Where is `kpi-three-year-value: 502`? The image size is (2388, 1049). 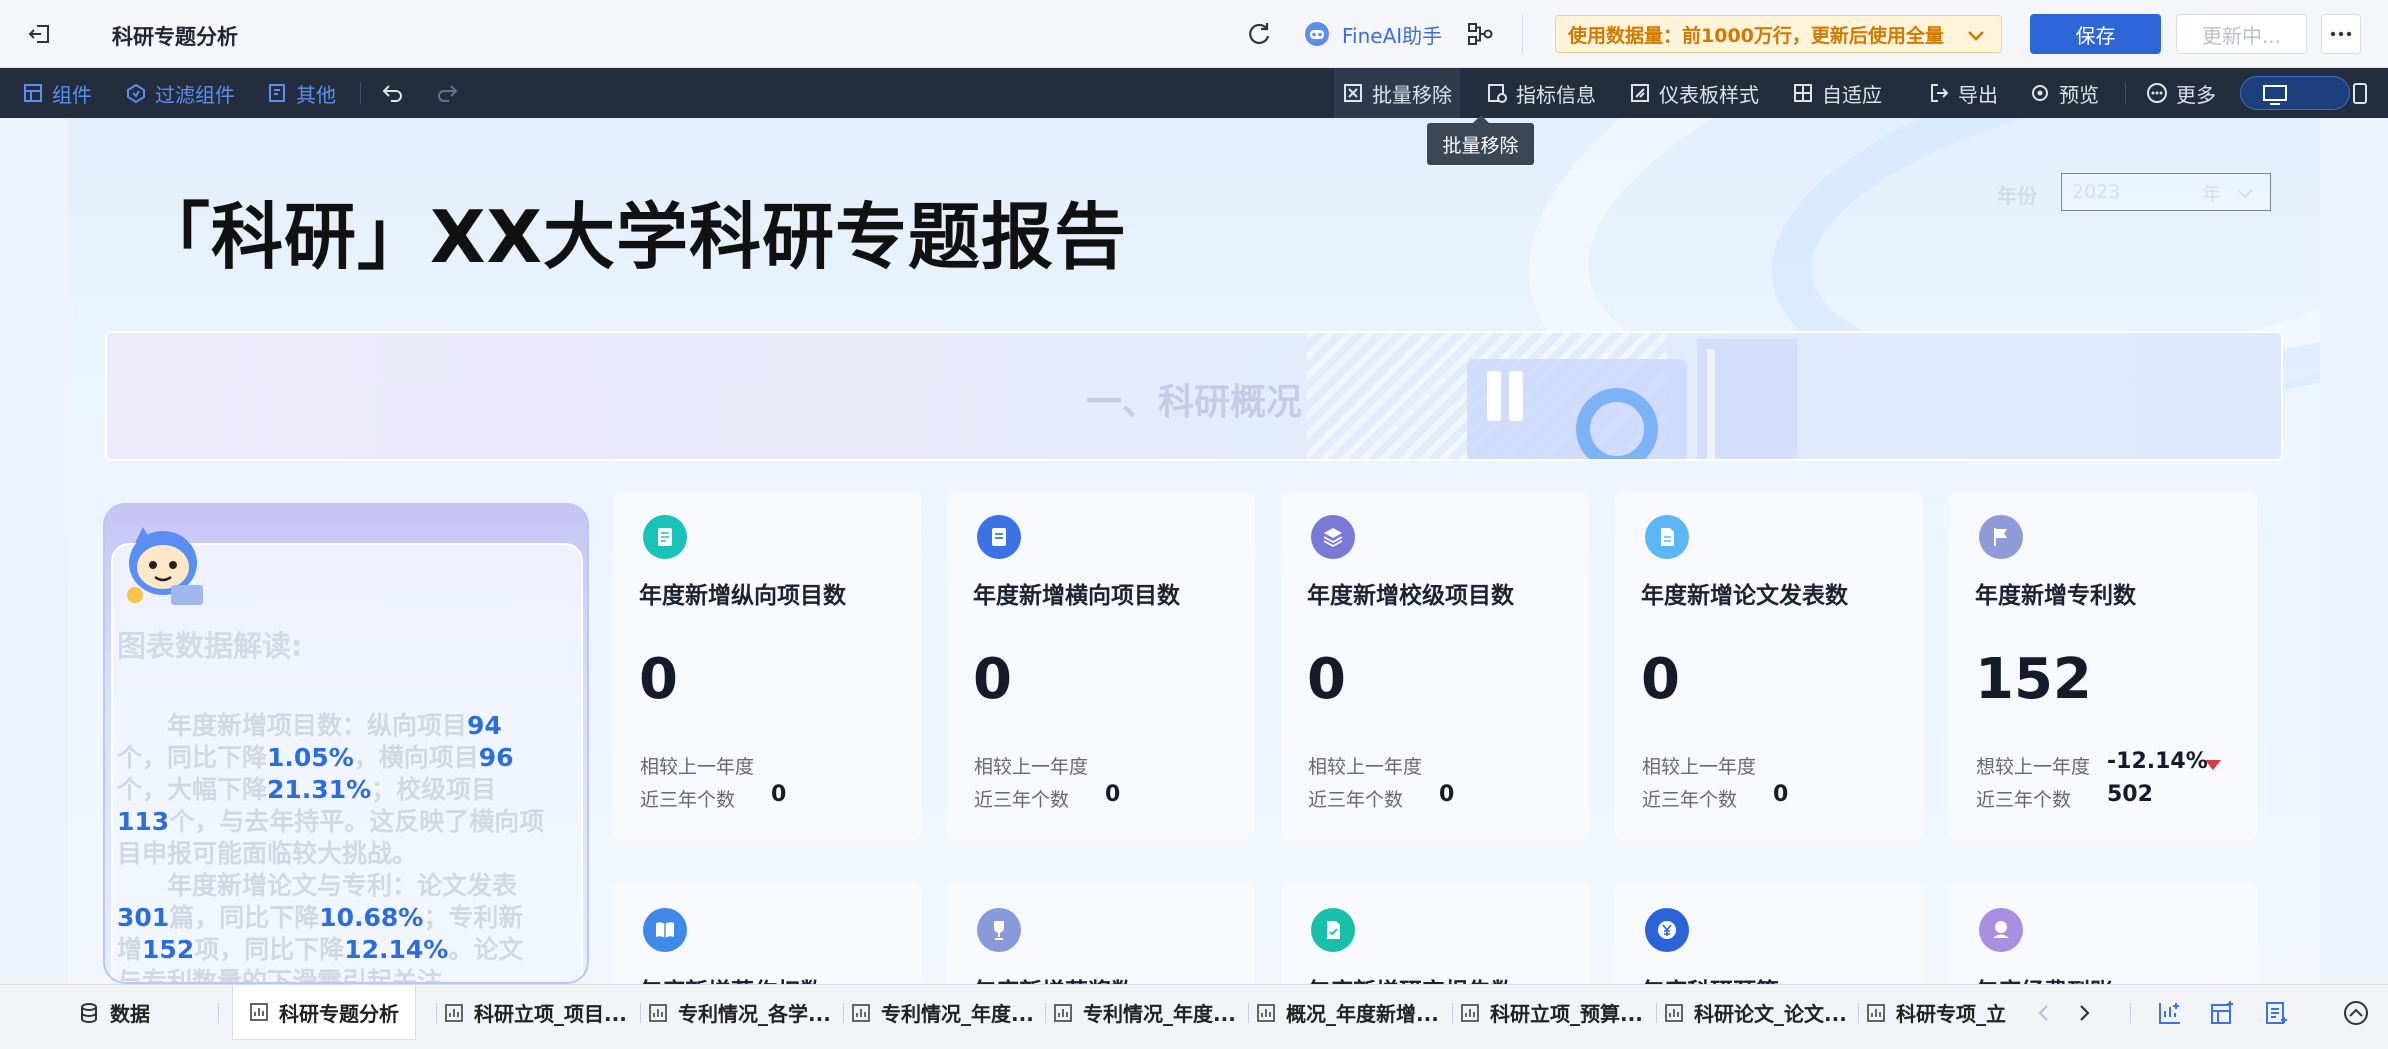 kpi-three-year-value: 502 is located at coordinates (2130, 794).